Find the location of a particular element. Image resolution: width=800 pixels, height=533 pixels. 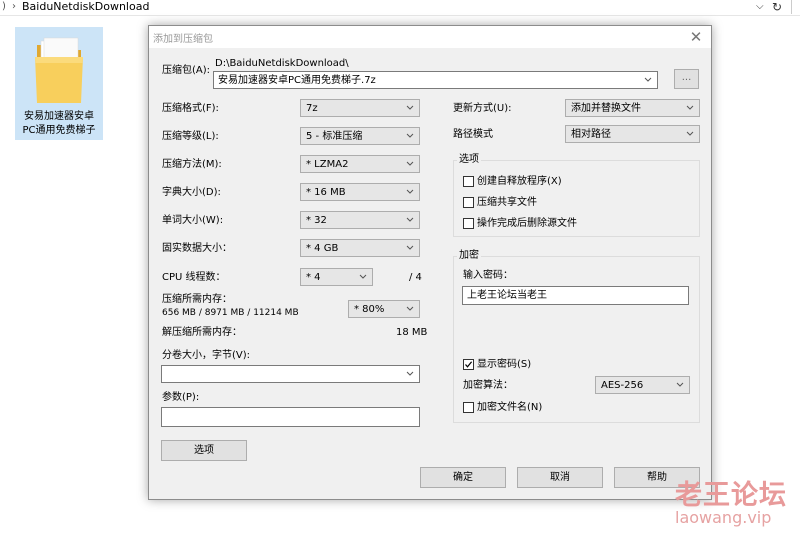

cpu-threads-select: * 4 is located at coordinates (336, 277).